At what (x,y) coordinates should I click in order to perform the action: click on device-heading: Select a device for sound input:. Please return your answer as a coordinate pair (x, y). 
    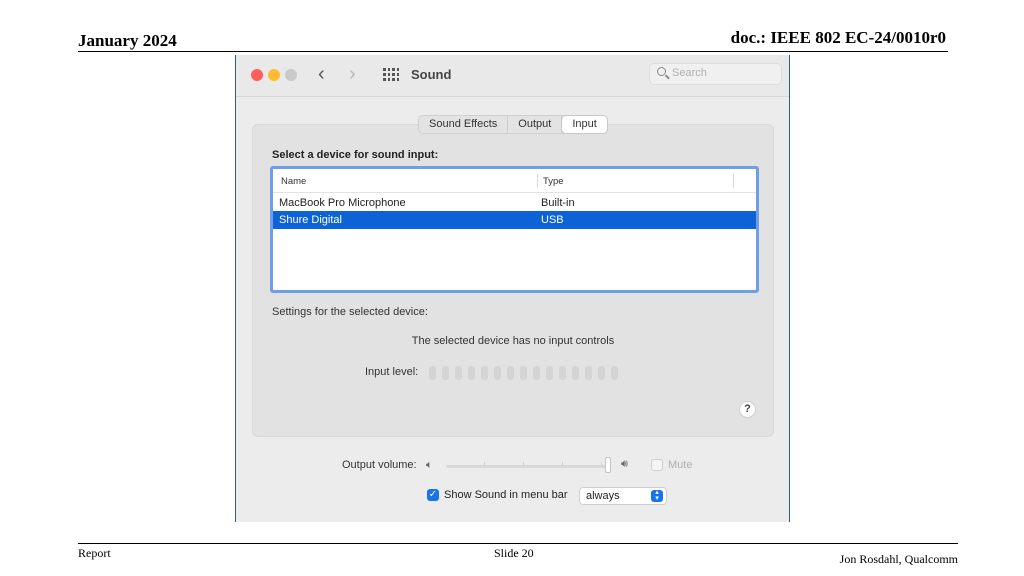
    Looking at the image, I should click on (355, 155).